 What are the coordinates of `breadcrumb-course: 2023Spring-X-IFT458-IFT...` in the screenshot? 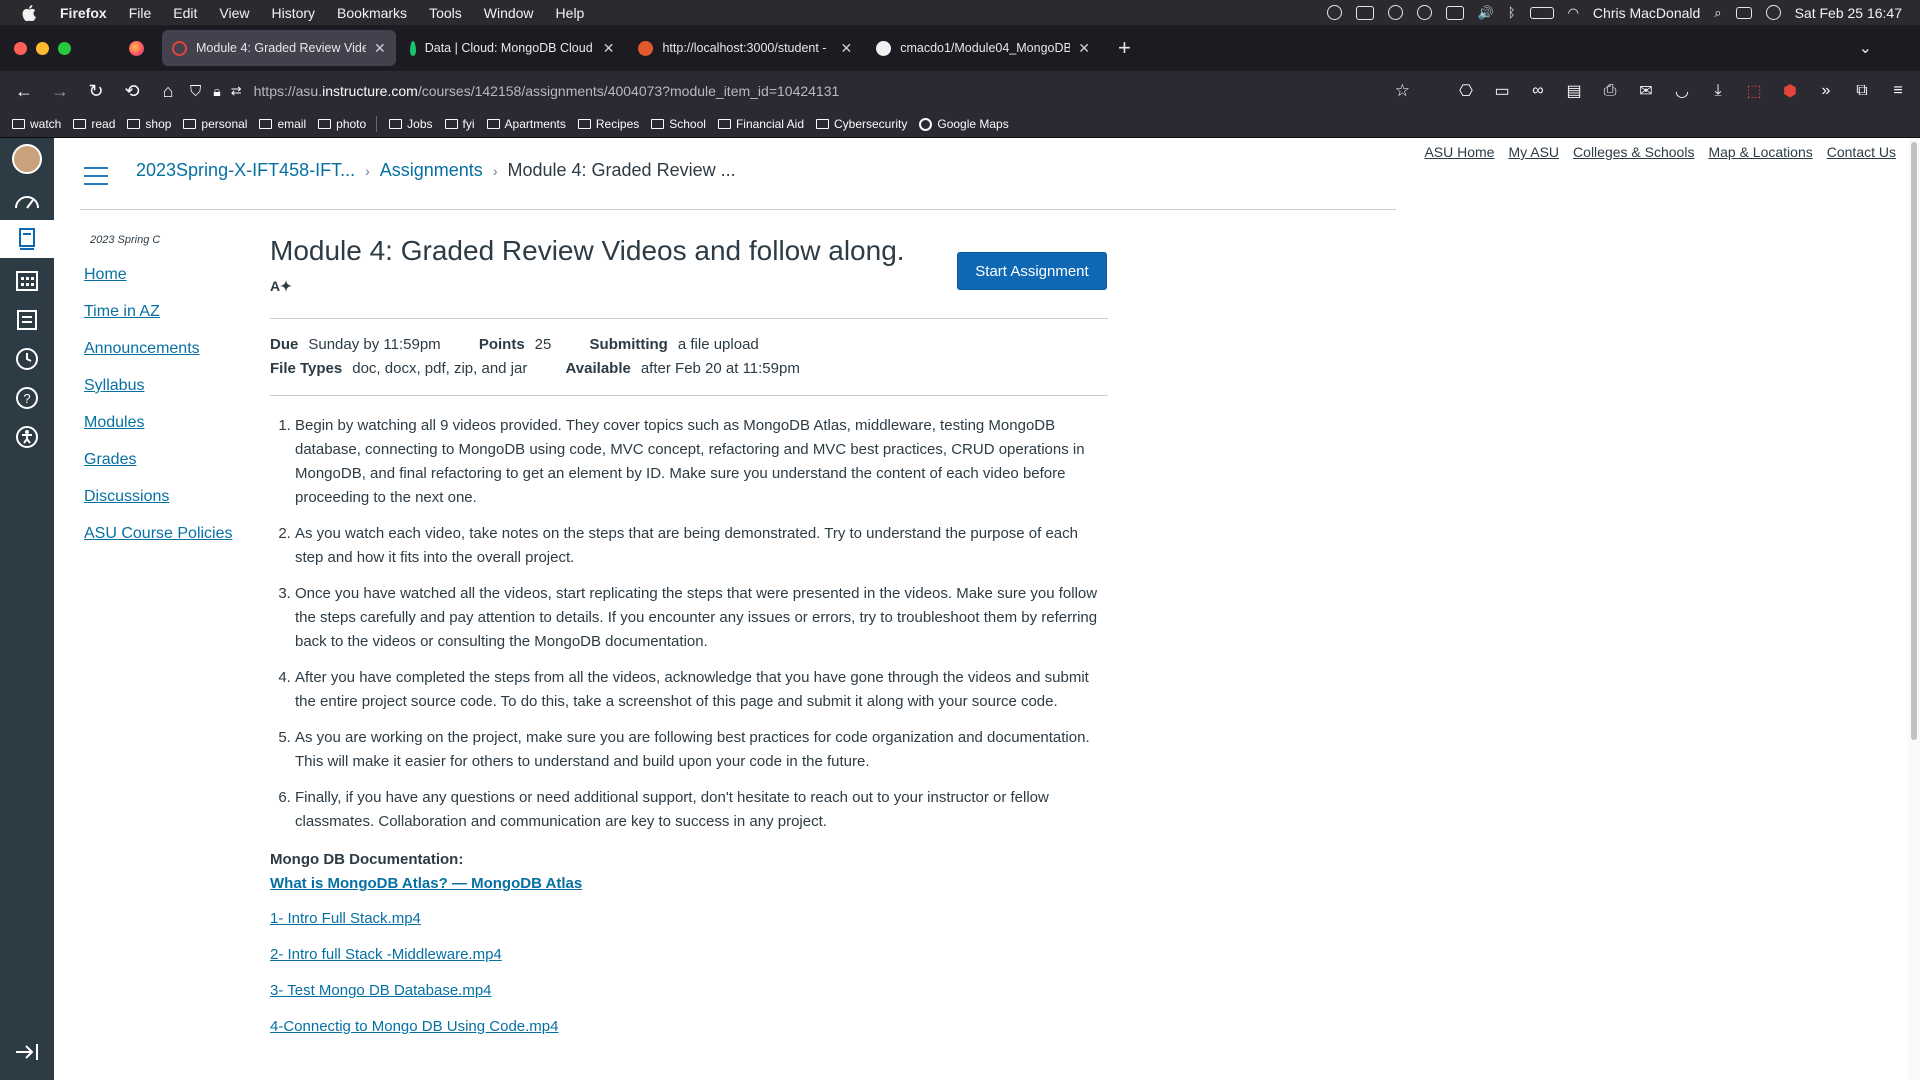 It's located at (245, 170).